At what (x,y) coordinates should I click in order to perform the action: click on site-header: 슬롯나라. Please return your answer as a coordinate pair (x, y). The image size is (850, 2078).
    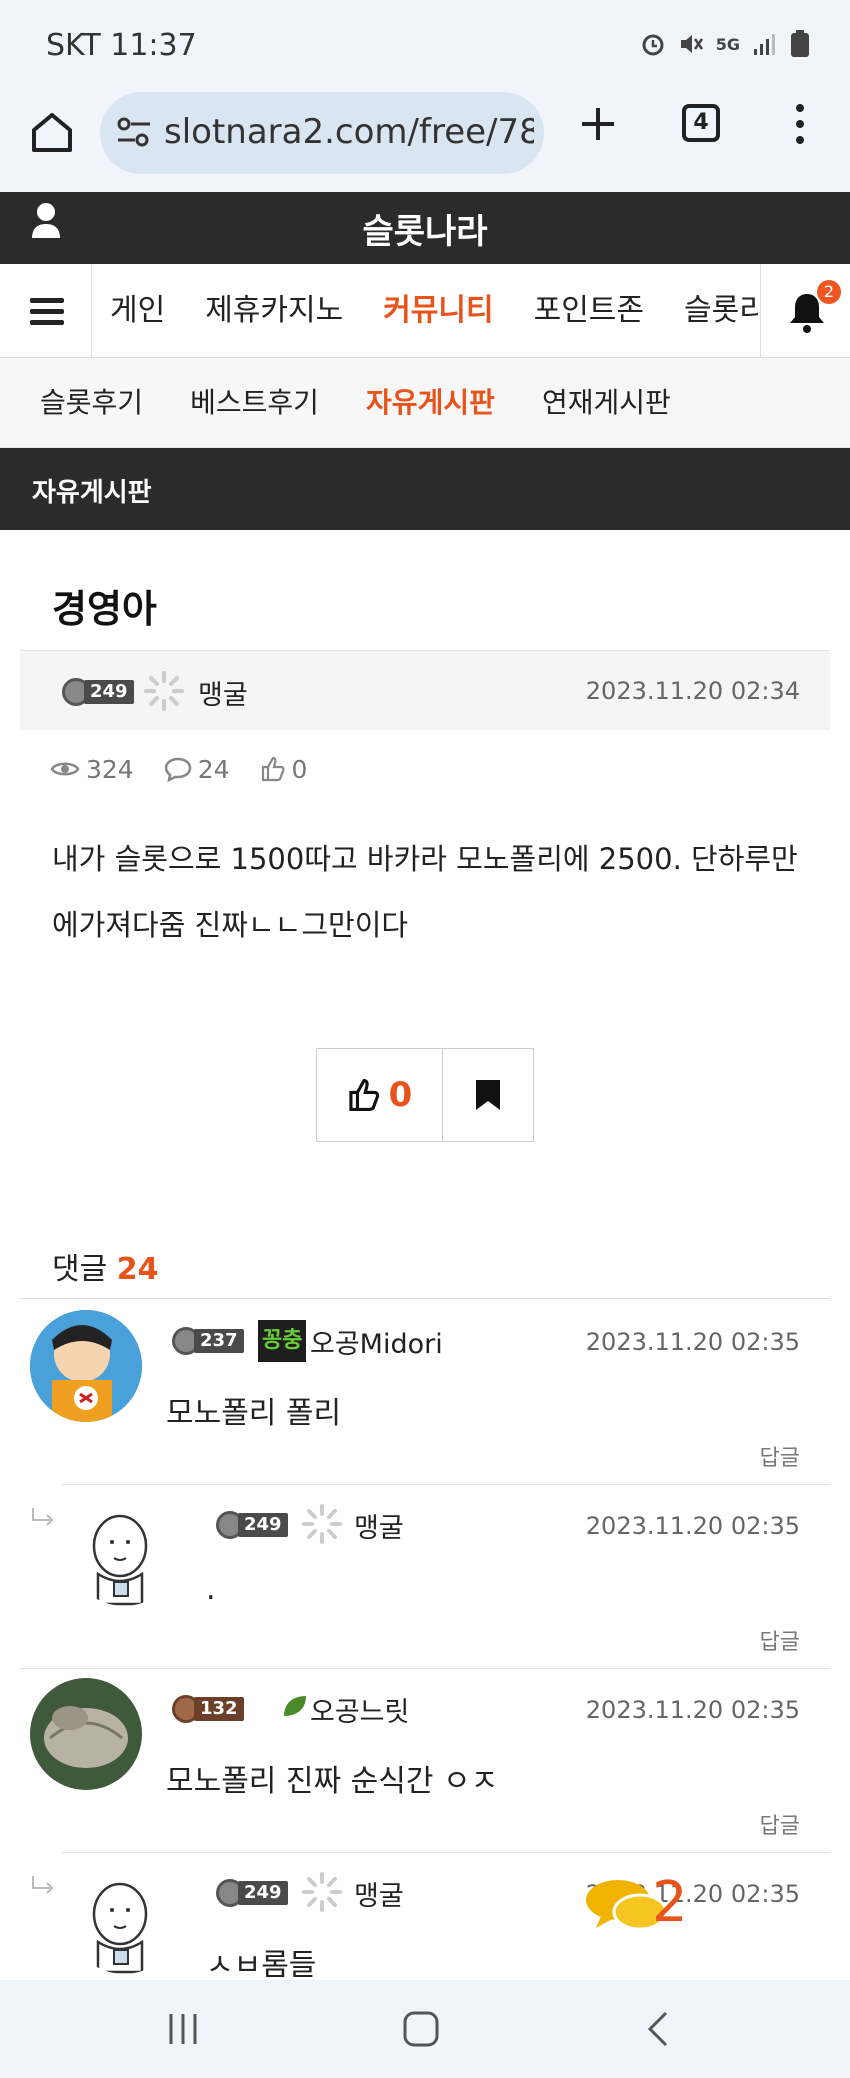
    Looking at the image, I should click on (425, 228).